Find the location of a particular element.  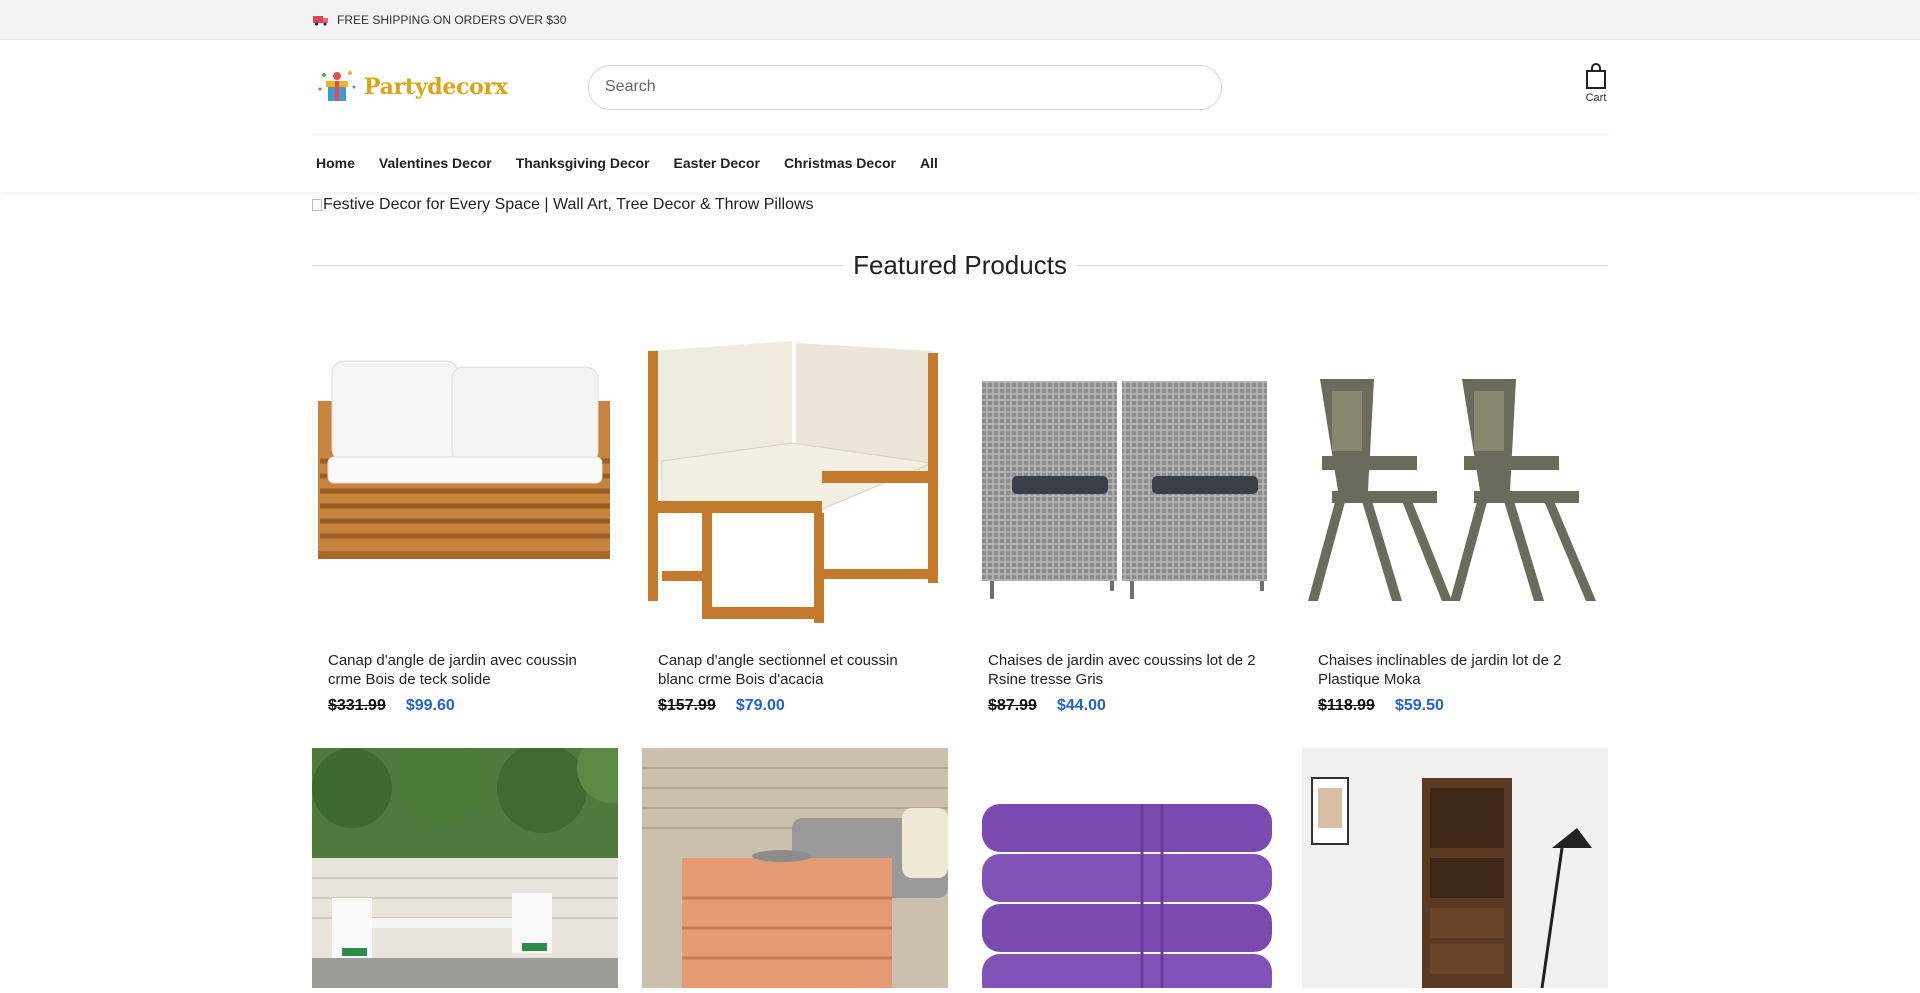

original-price: $118.99 is located at coordinates (1346, 705).